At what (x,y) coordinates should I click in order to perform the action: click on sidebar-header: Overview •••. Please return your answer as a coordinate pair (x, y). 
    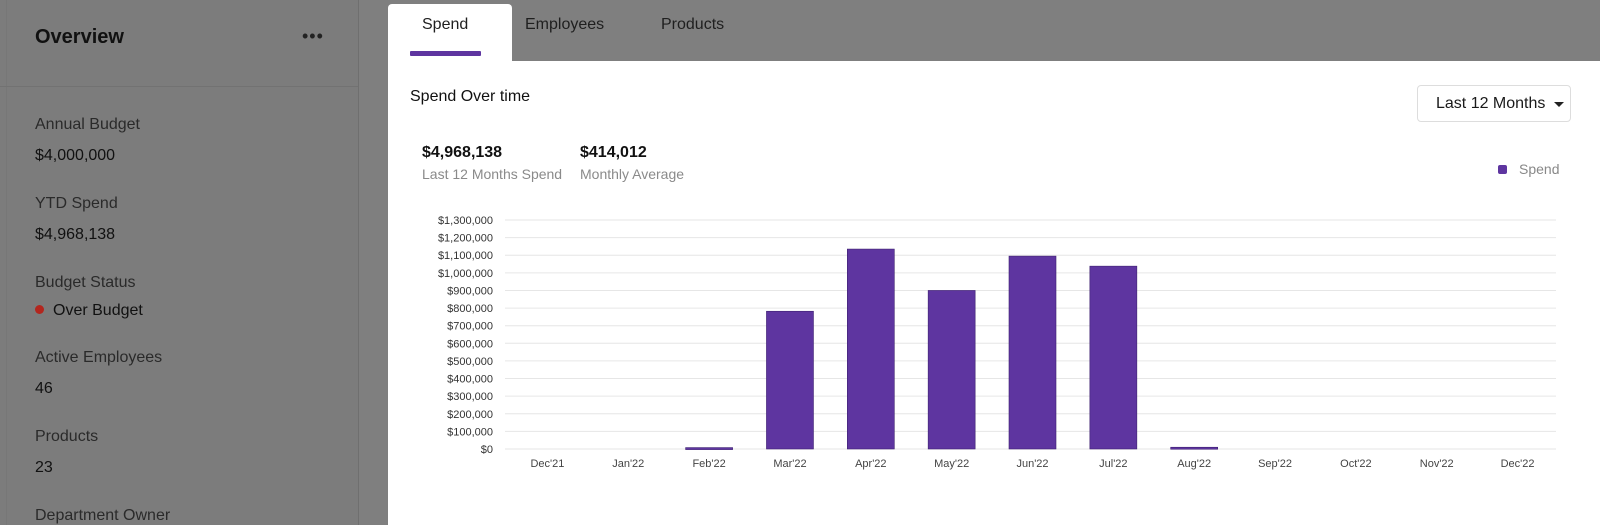
    Looking at the image, I should click on (179, 43).